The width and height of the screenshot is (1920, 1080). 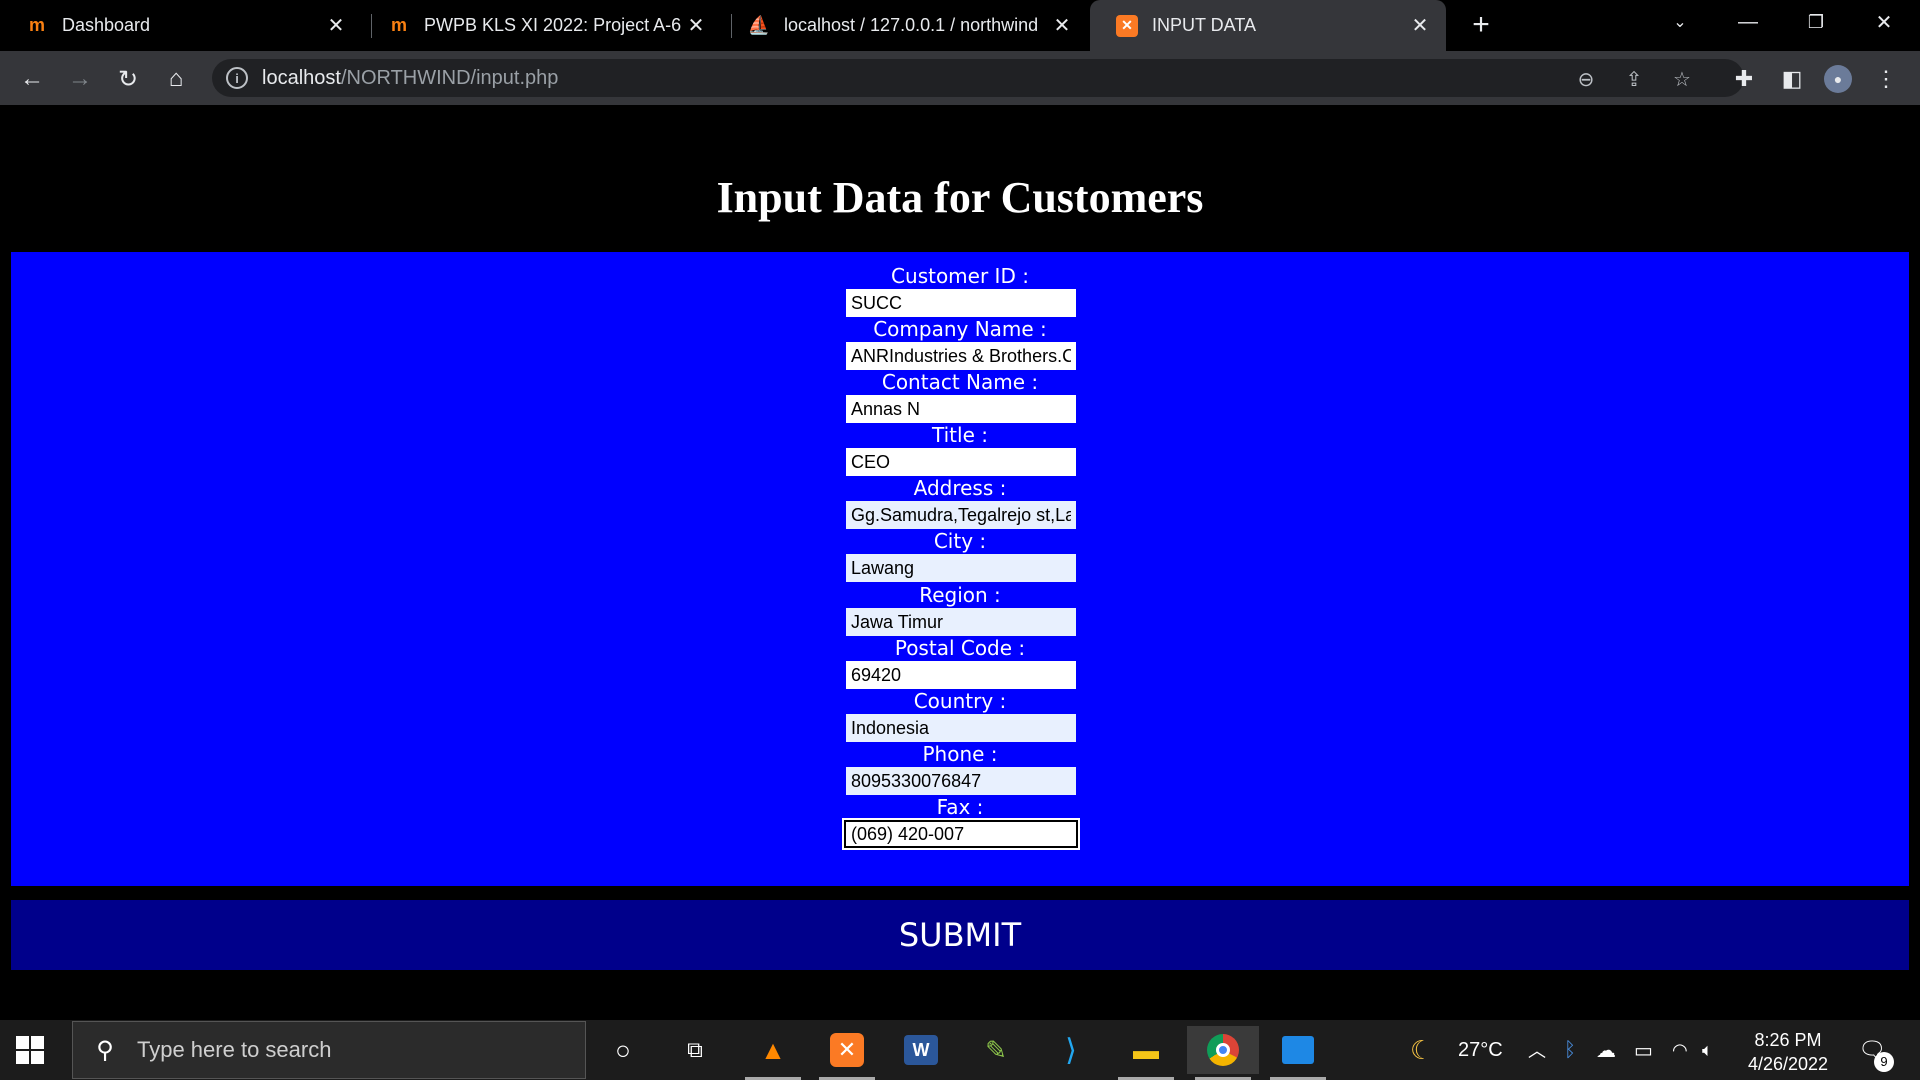 I want to click on tab-pwpb-project: m PWPB KLS XI 2022: Project A-6 - ✕, so click(x=542, y=25).